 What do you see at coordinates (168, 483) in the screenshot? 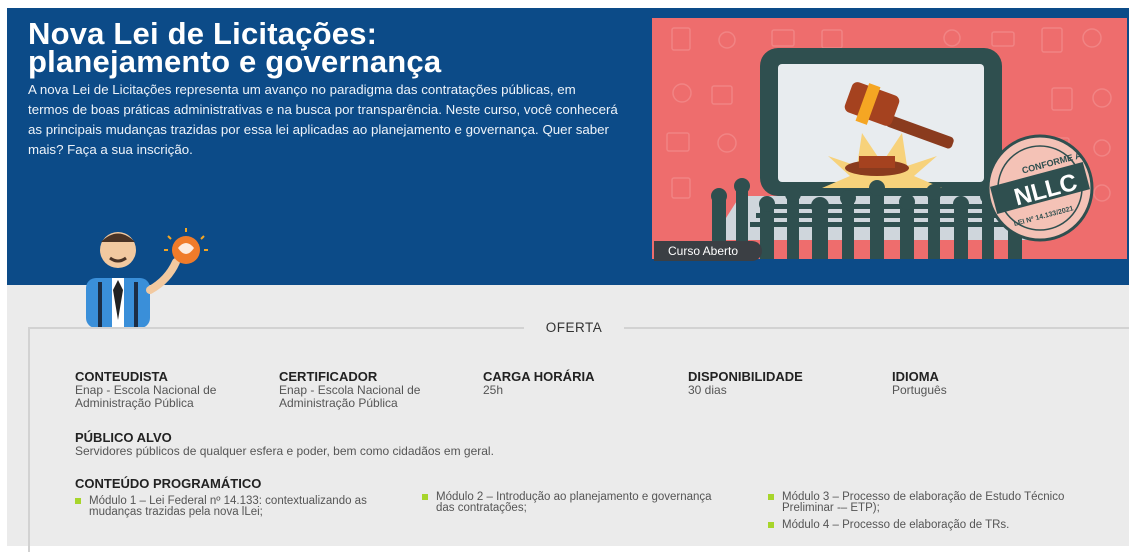
I see `syllabus-label: CONTEÚDO PROGRAMÁTICO` at bounding box center [168, 483].